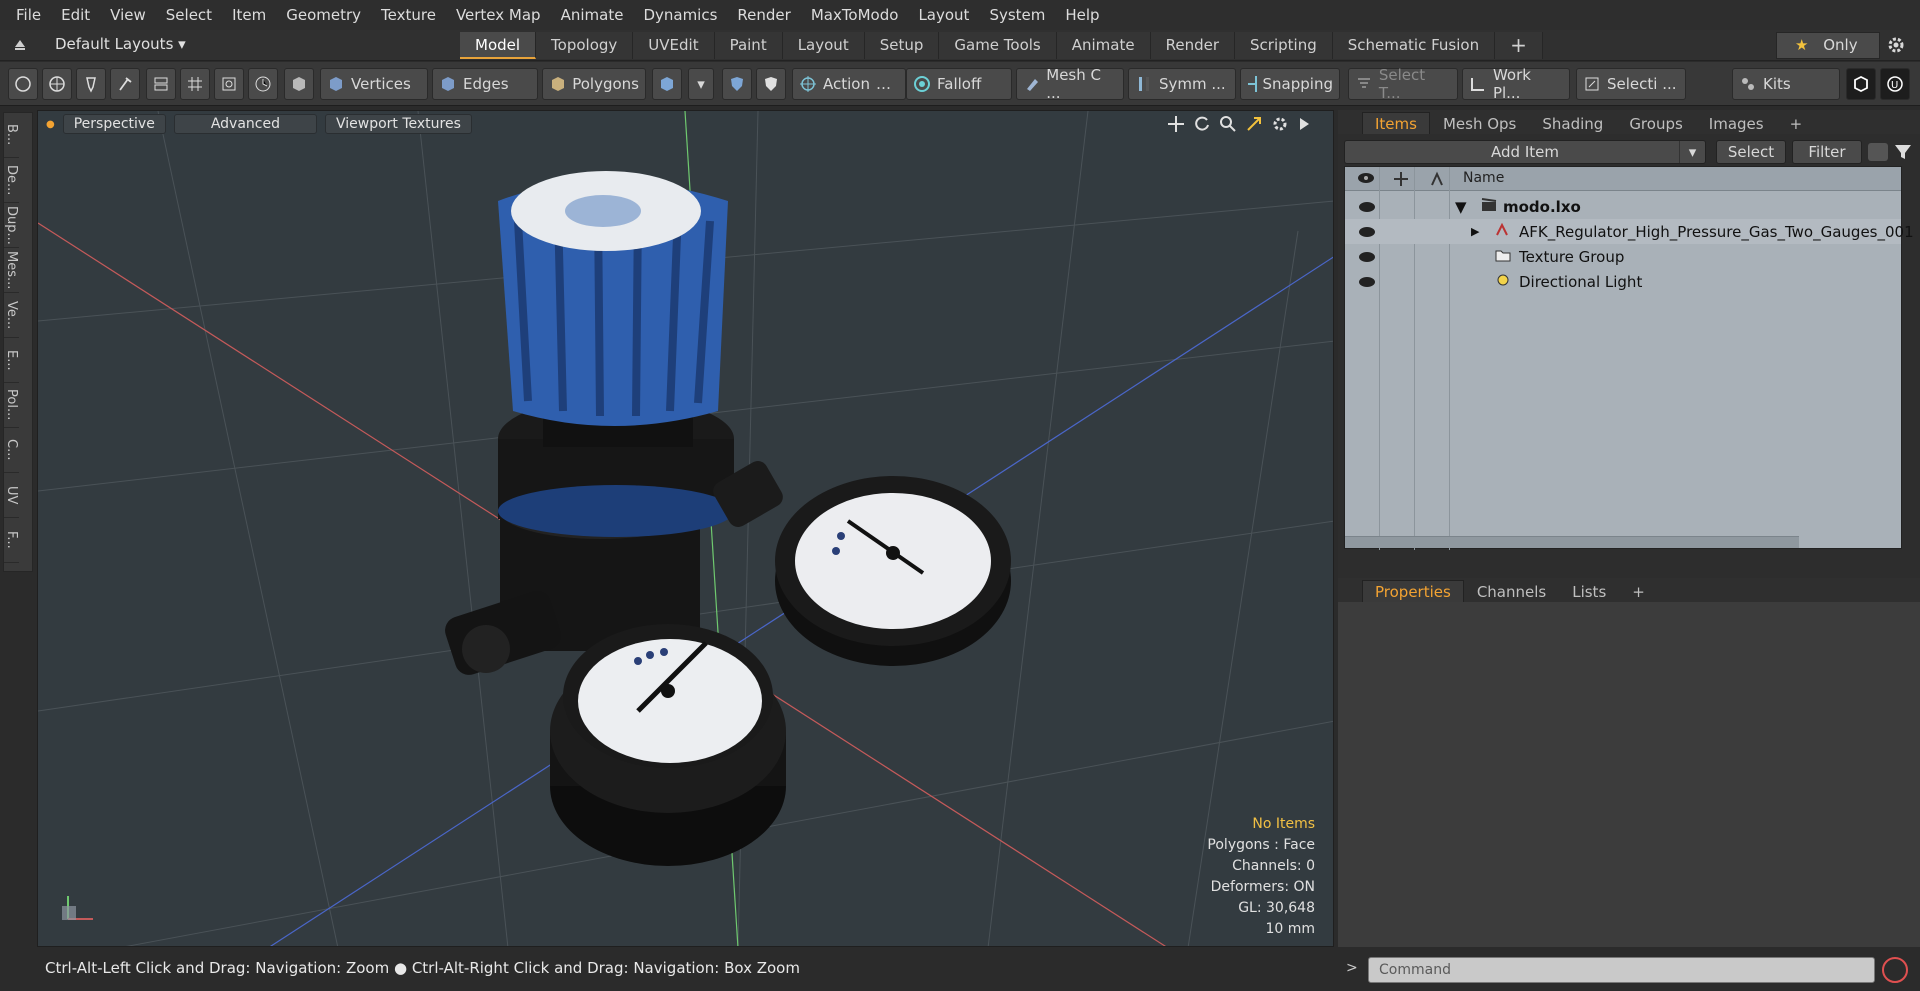  I want to click on lasso-button, so click(91, 84).